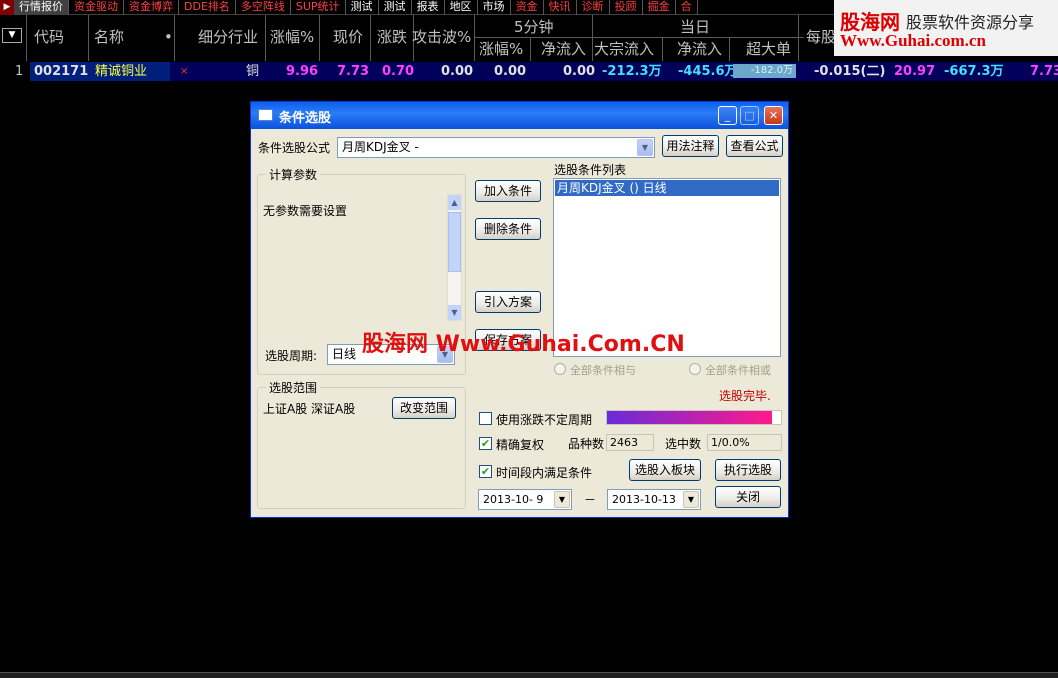 This screenshot has height=678, width=1058. What do you see at coordinates (7, 7) in the screenshot?
I see `tab-scroll-arrow-icon: ▶` at bounding box center [7, 7].